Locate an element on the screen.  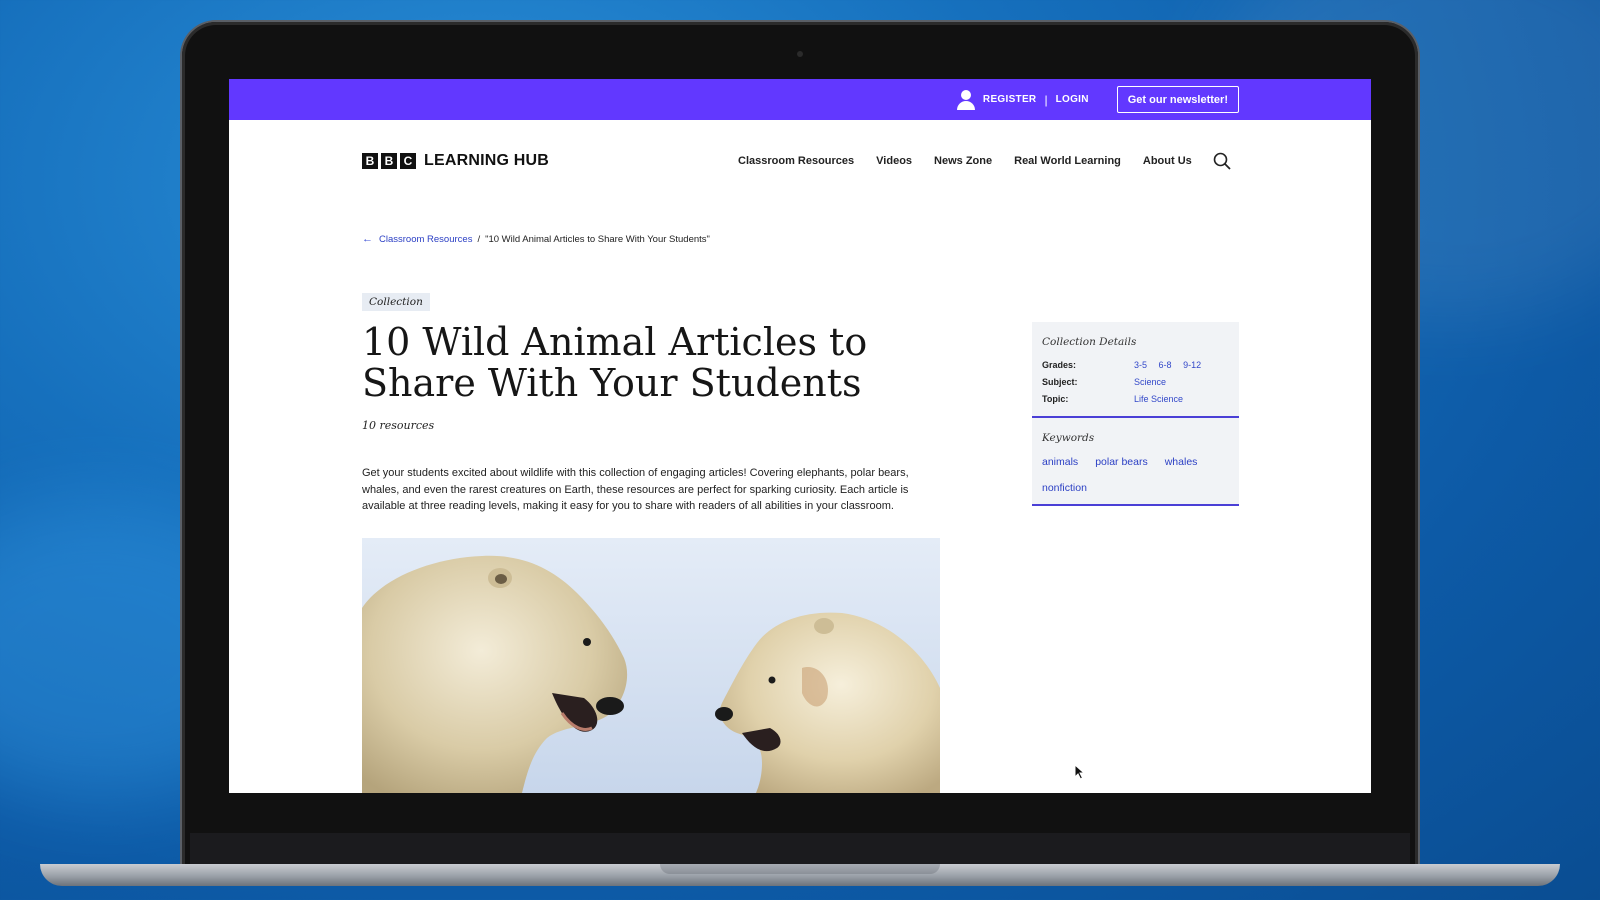
login-link: LOGIN is located at coordinates (1072, 99).